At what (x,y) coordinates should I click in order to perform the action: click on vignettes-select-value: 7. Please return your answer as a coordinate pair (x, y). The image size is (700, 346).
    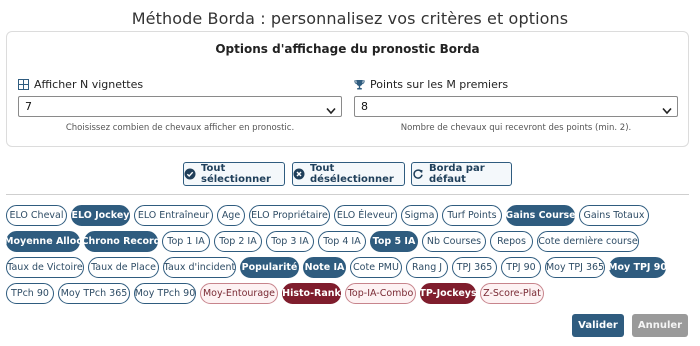
    Looking at the image, I should click on (28, 106).